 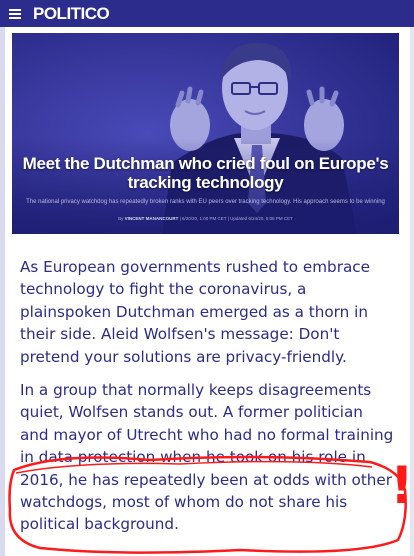 I want to click on byline-author: VINCENT MANANCOURT, so click(x=152, y=218).